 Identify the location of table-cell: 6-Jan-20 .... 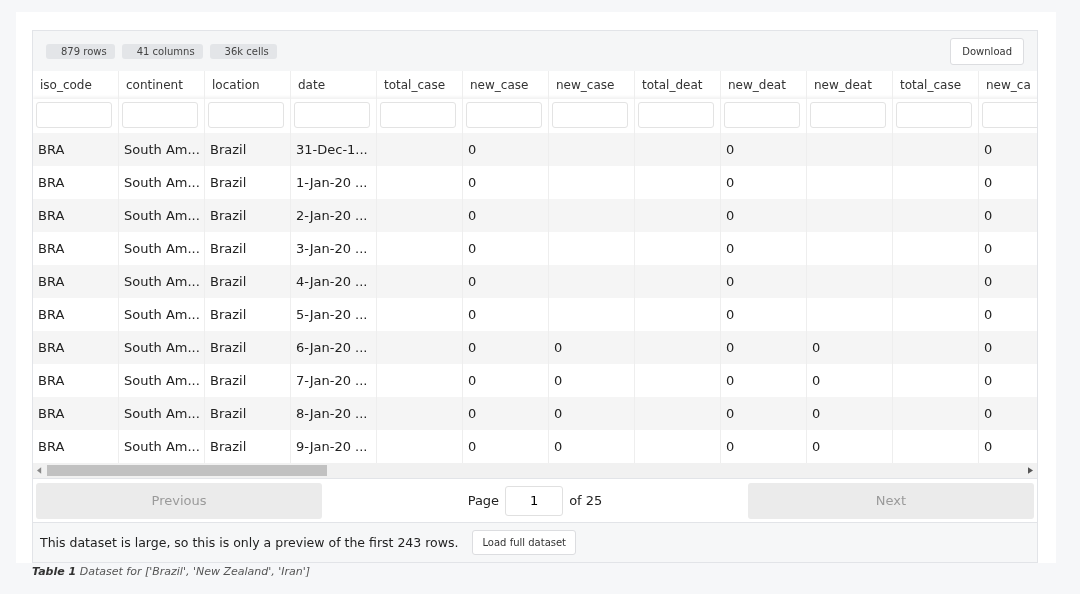
(334, 347).